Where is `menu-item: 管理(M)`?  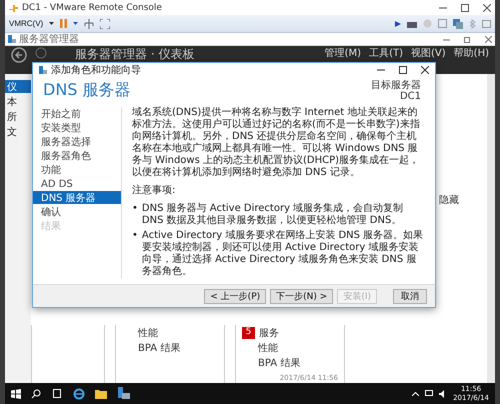
menu-item: 管理(M) is located at coordinates (343, 53).